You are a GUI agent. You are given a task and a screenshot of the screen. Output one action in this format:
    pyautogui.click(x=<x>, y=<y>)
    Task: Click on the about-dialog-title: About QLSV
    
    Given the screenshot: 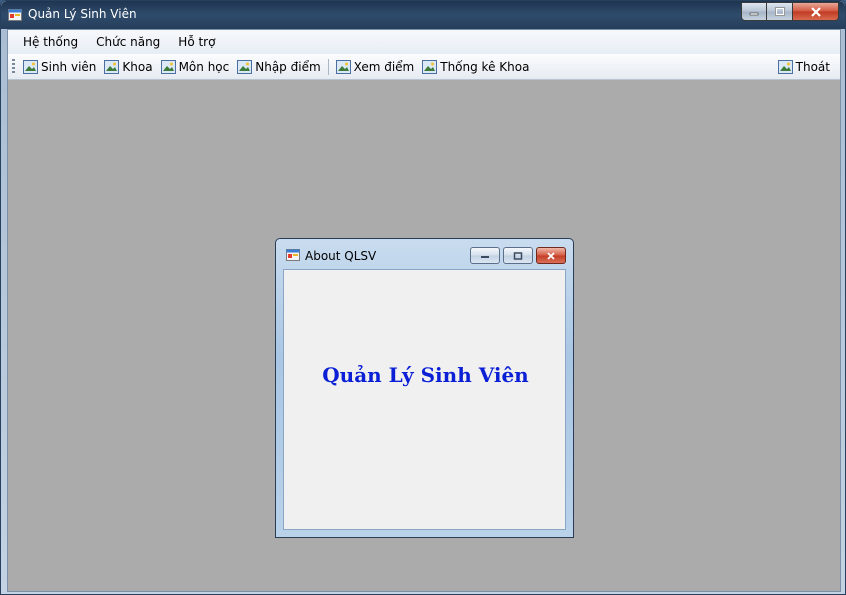 What is the action you would take?
    pyautogui.click(x=341, y=256)
    